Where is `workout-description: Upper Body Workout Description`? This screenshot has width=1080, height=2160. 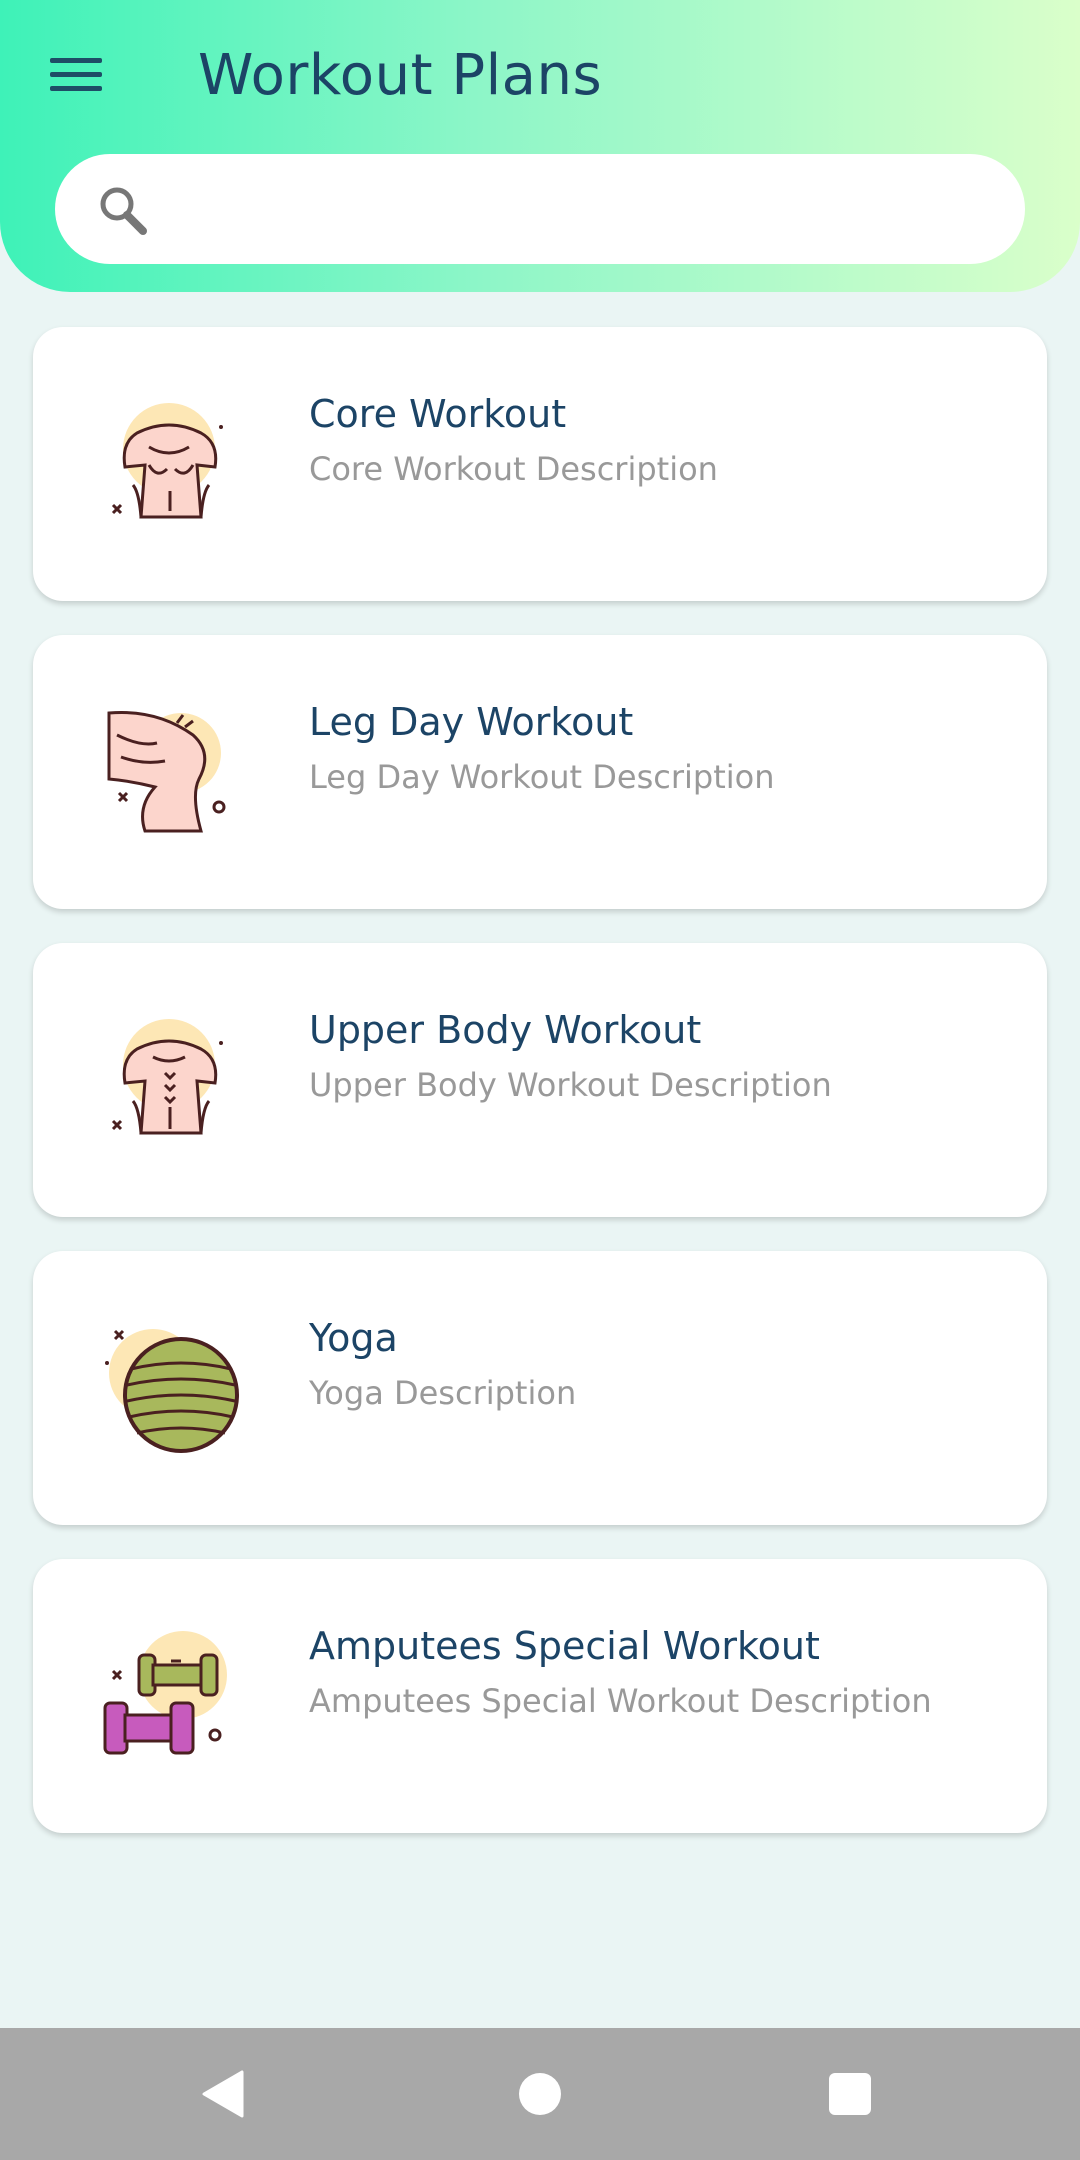 workout-description: Upper Body Workout Description is located at coordinates (570, 1085).